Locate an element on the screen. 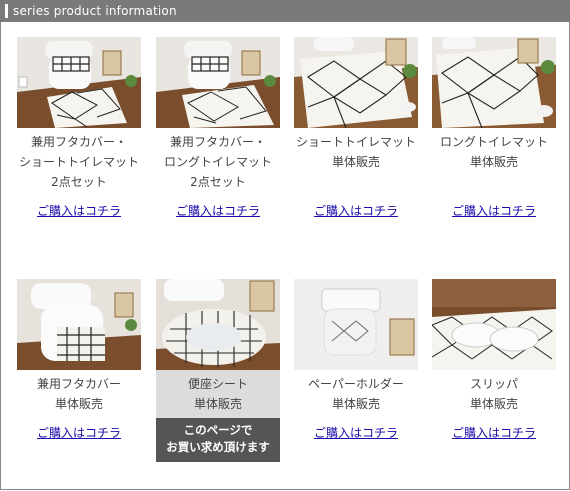 The image size is (570, 491). product-card-current: 便座シート 単体販売 このページで お買い求め頂けます is located at coordinates (218, 370).